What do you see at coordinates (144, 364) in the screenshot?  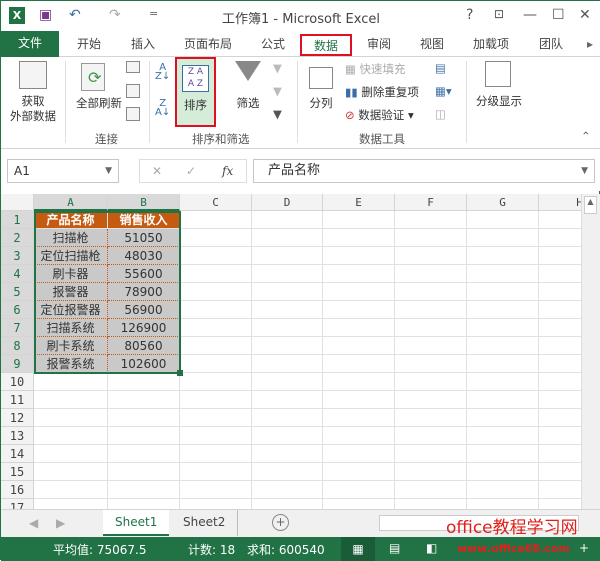 I see `cell-b9: 102600` at bounding box center [144, 364].